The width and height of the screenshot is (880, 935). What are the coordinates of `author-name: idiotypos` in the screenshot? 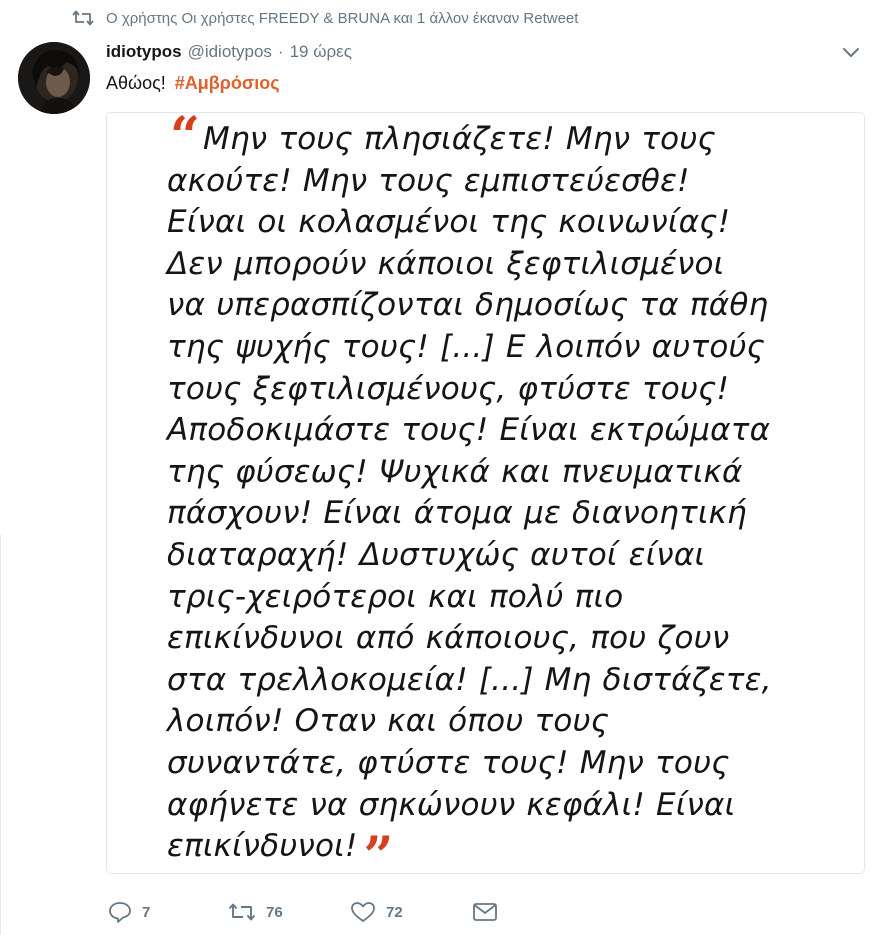 It's located at (144, 52).